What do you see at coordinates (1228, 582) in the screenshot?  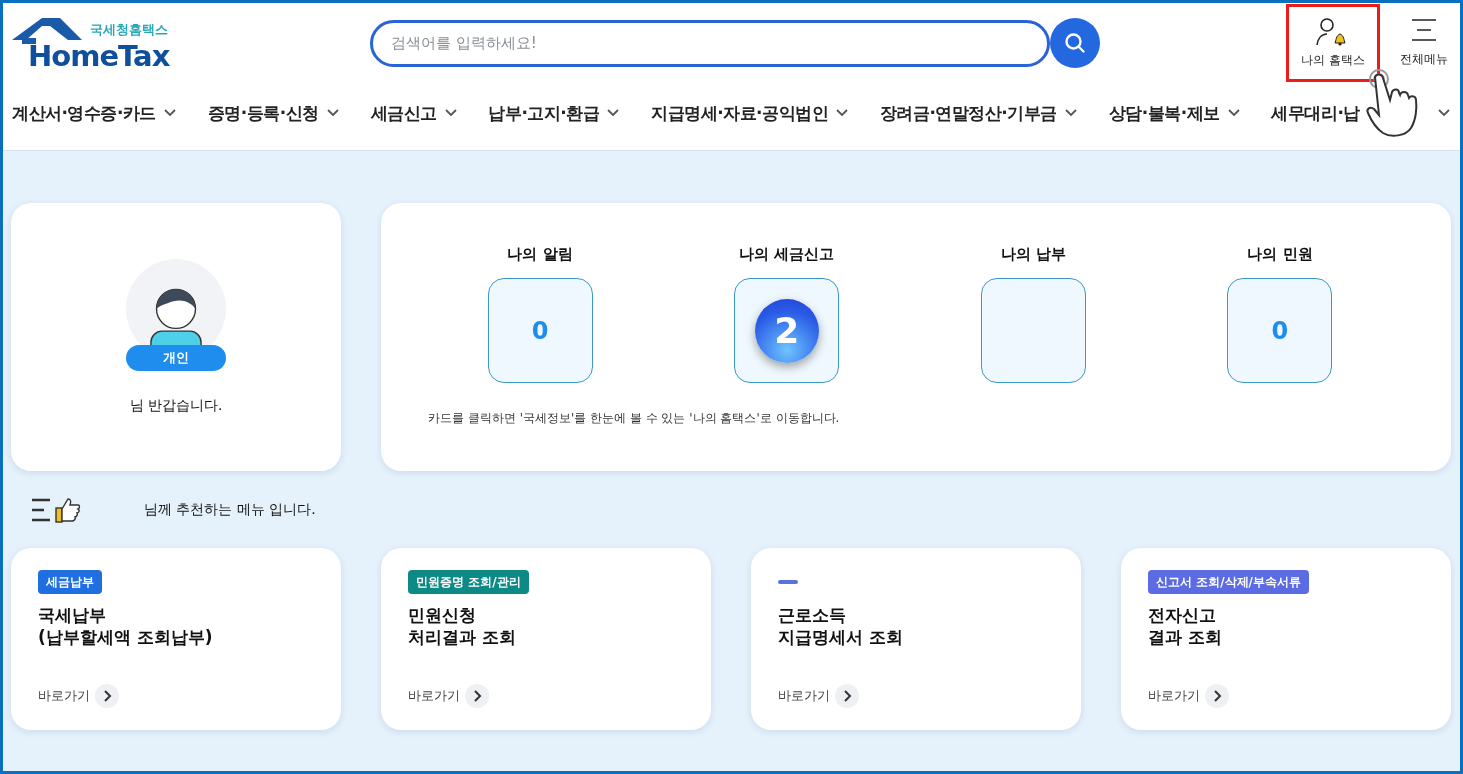 I see `category-tag: 신고서 조회/삭제/부속서류` at bounding box center [1228, 582].